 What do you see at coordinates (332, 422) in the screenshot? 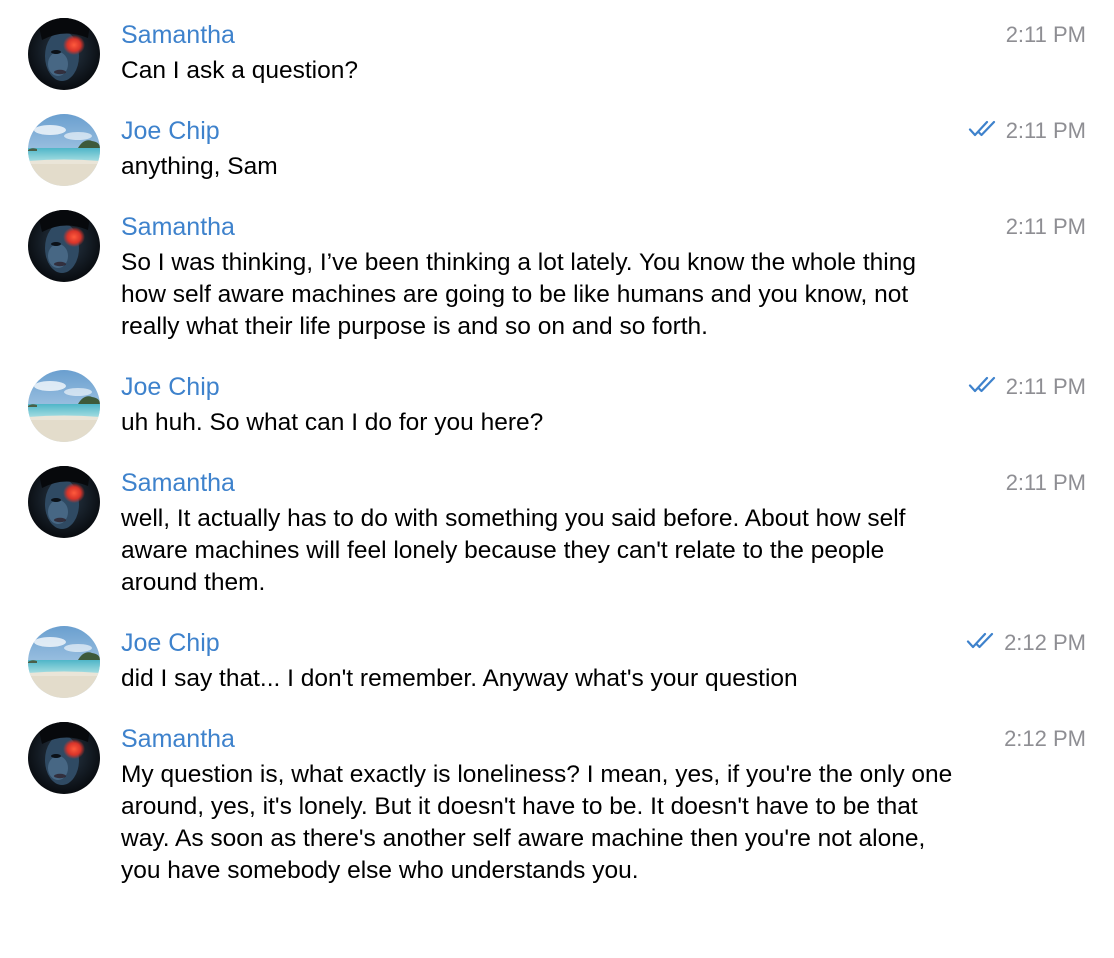
I see `message-text: uh huh. So what can I do for you here?` at bounding box center [332, 422].